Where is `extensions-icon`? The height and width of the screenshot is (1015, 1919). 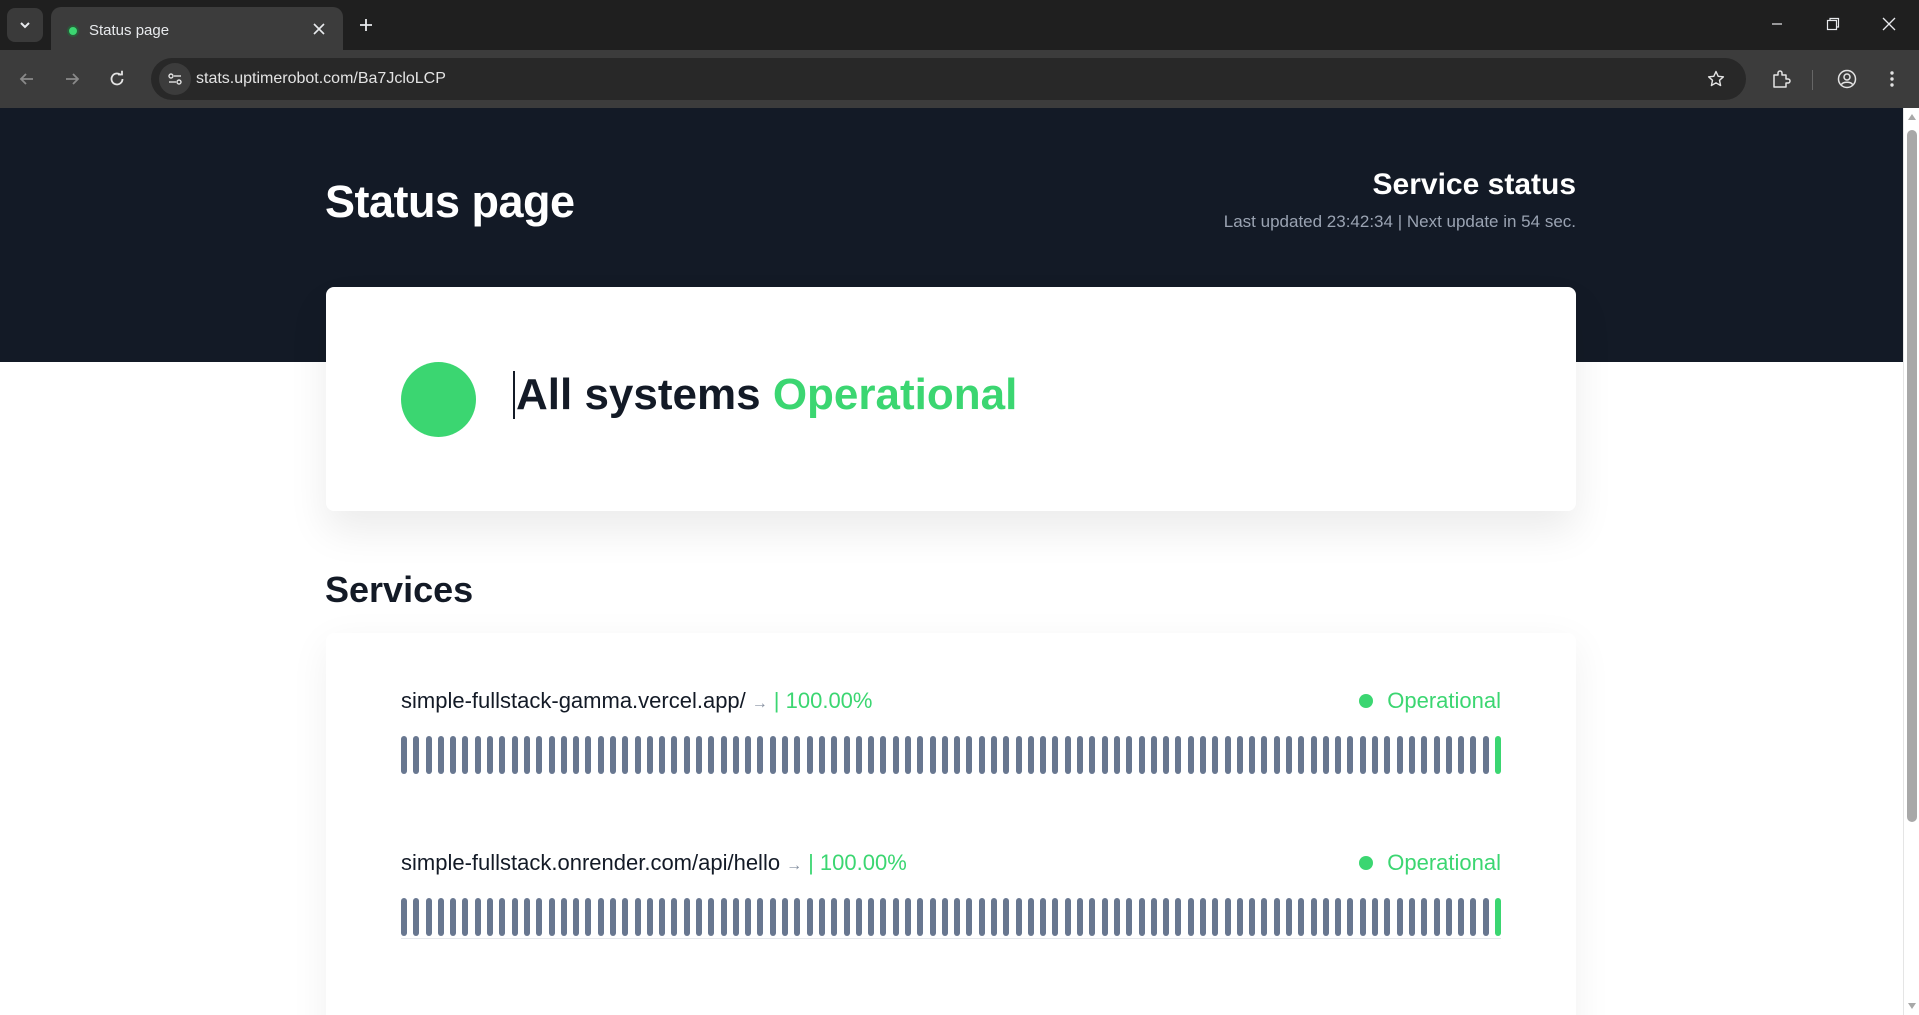
extensions-icon is located at coordinates (1781, 79).